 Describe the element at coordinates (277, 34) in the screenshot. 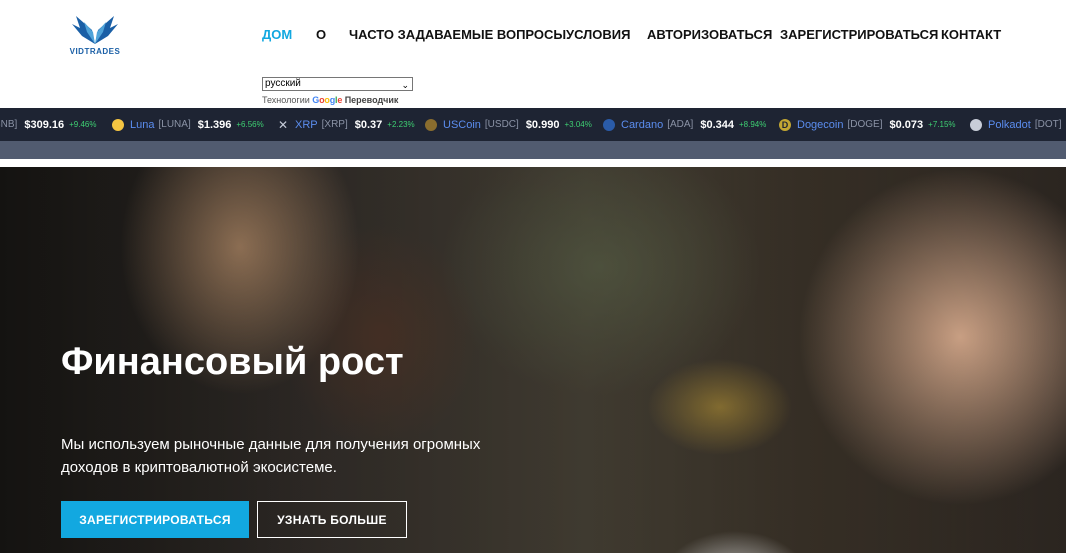

I see `nav-item-home: ДОМ` at that location.